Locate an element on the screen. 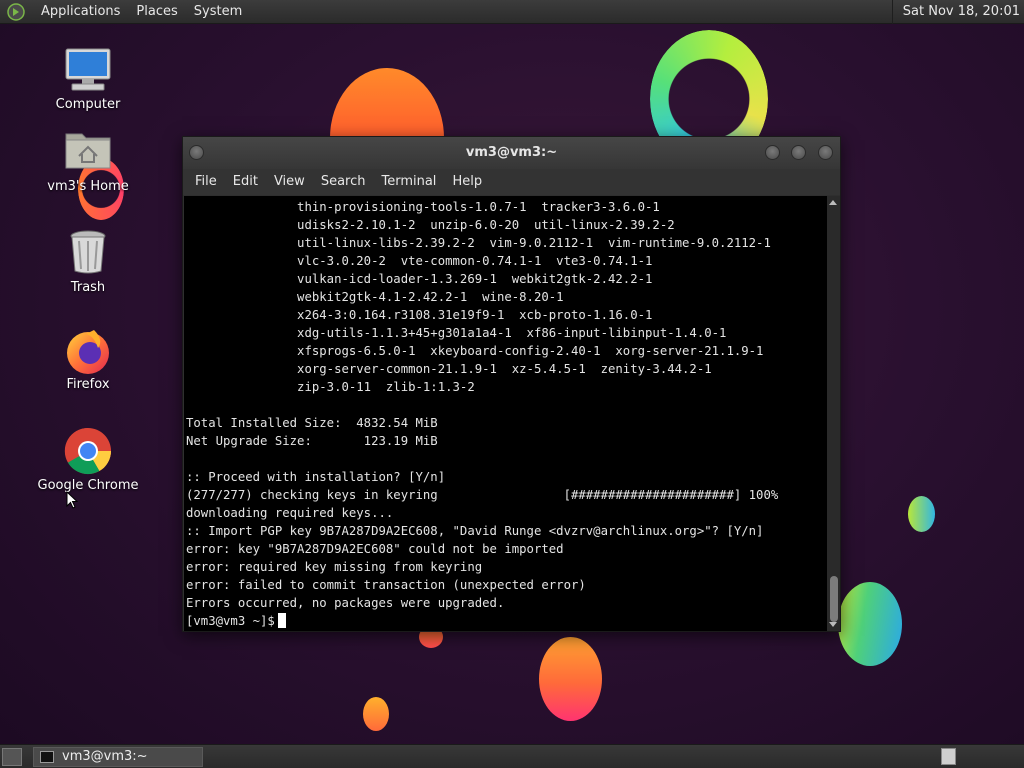 This screenshot has width=1024, height=768. window-menubar: File Edit View Search Terminal Help is located at coordinates (511, 182).